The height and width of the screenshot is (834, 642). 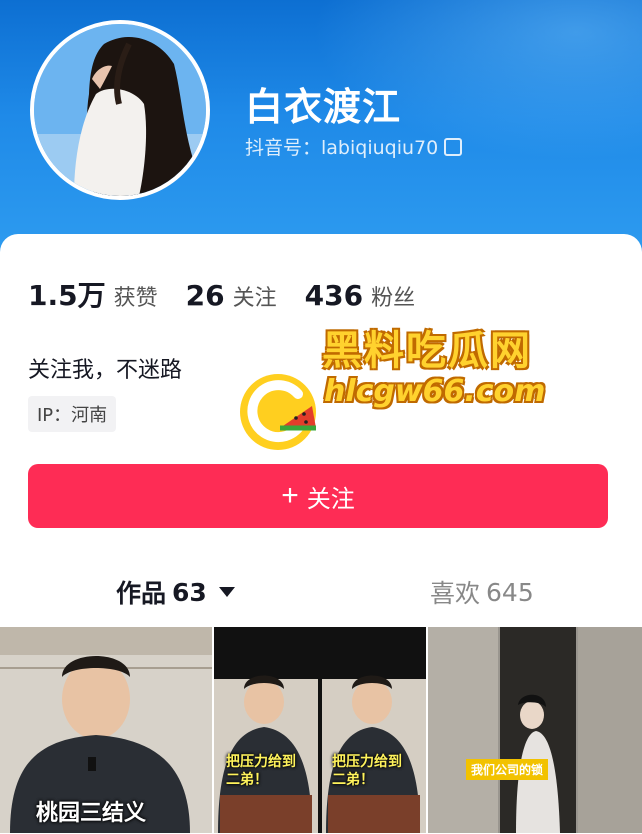 What do you see at coordinates (67, 295) in the screenshot?
I see `stat-likes-count: 1.5万` at bounding box center [67, 295].